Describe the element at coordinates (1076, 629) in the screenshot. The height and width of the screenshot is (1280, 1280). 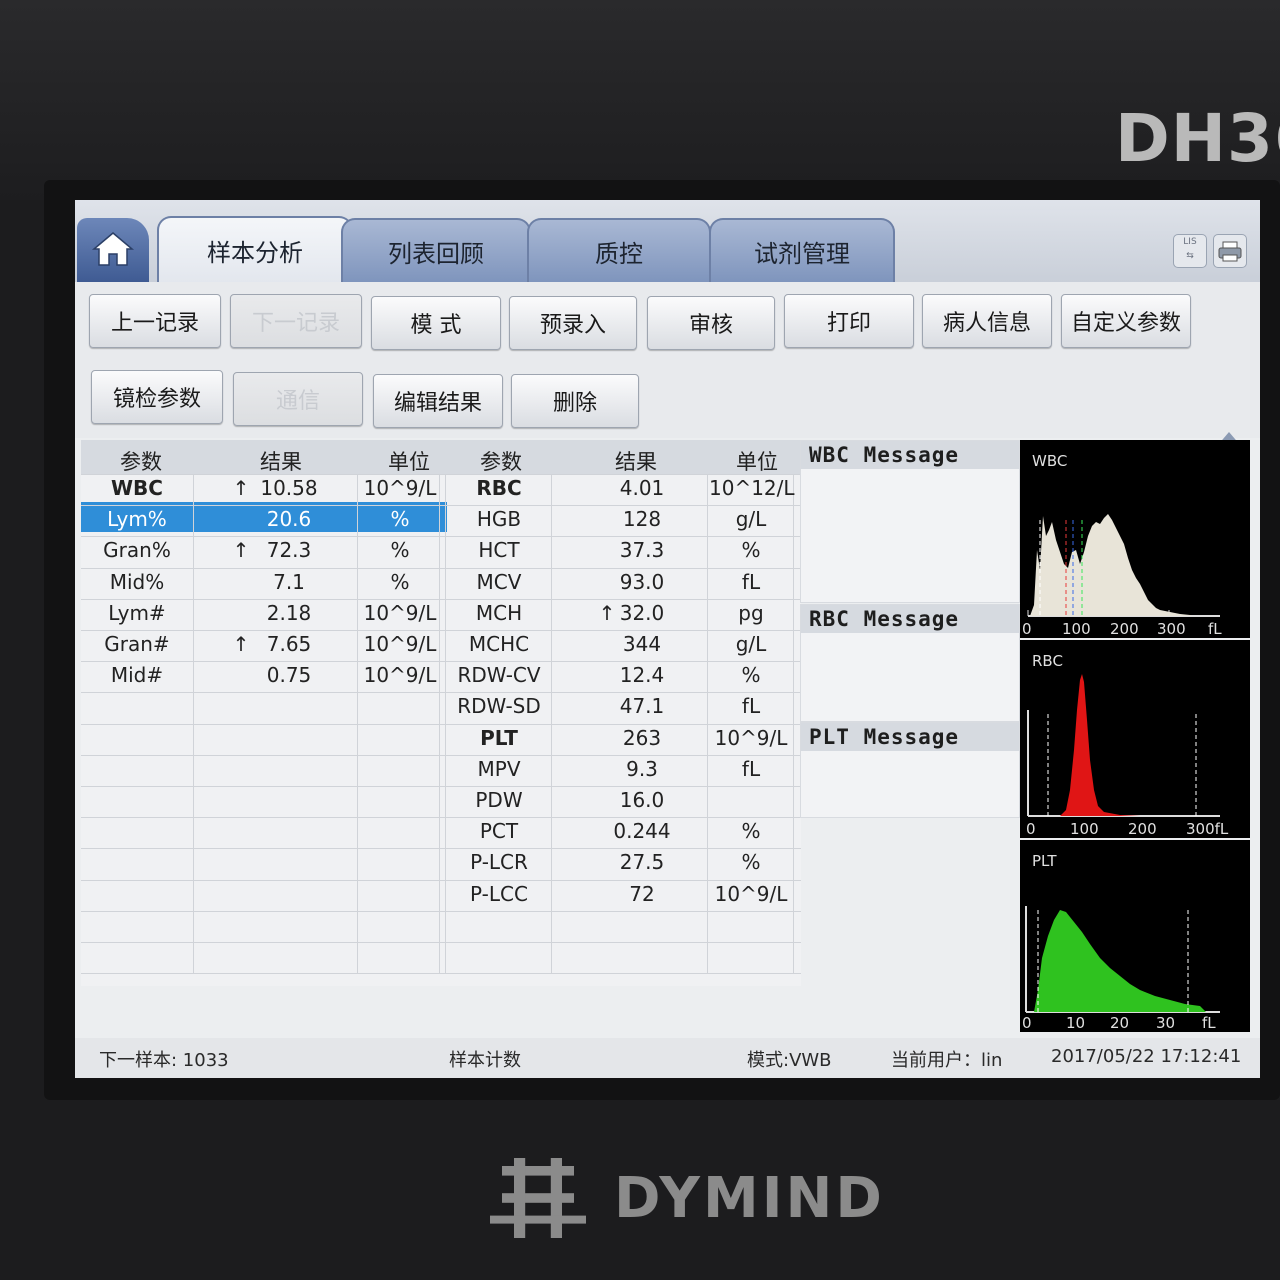
I see `wbc-tick-100: 100` at that location.